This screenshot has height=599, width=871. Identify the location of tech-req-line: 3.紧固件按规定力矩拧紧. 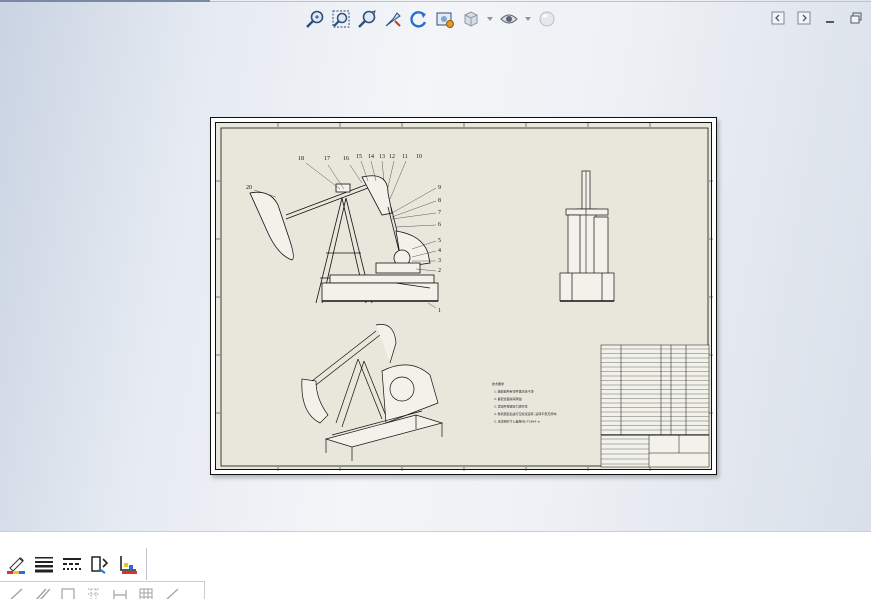
(511, 406).